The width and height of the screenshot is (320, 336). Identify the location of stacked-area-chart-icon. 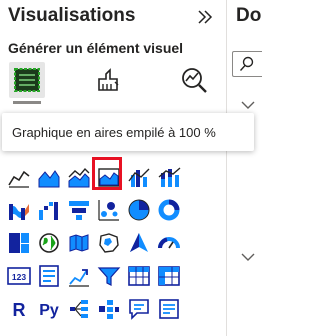
(79, 177).